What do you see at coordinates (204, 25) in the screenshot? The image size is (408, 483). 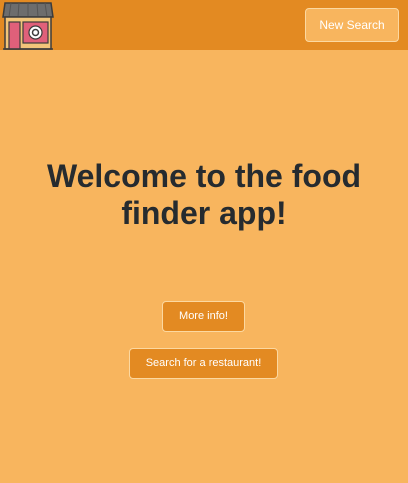 I see `app-header: New Search` at bounding box center [204, 25].